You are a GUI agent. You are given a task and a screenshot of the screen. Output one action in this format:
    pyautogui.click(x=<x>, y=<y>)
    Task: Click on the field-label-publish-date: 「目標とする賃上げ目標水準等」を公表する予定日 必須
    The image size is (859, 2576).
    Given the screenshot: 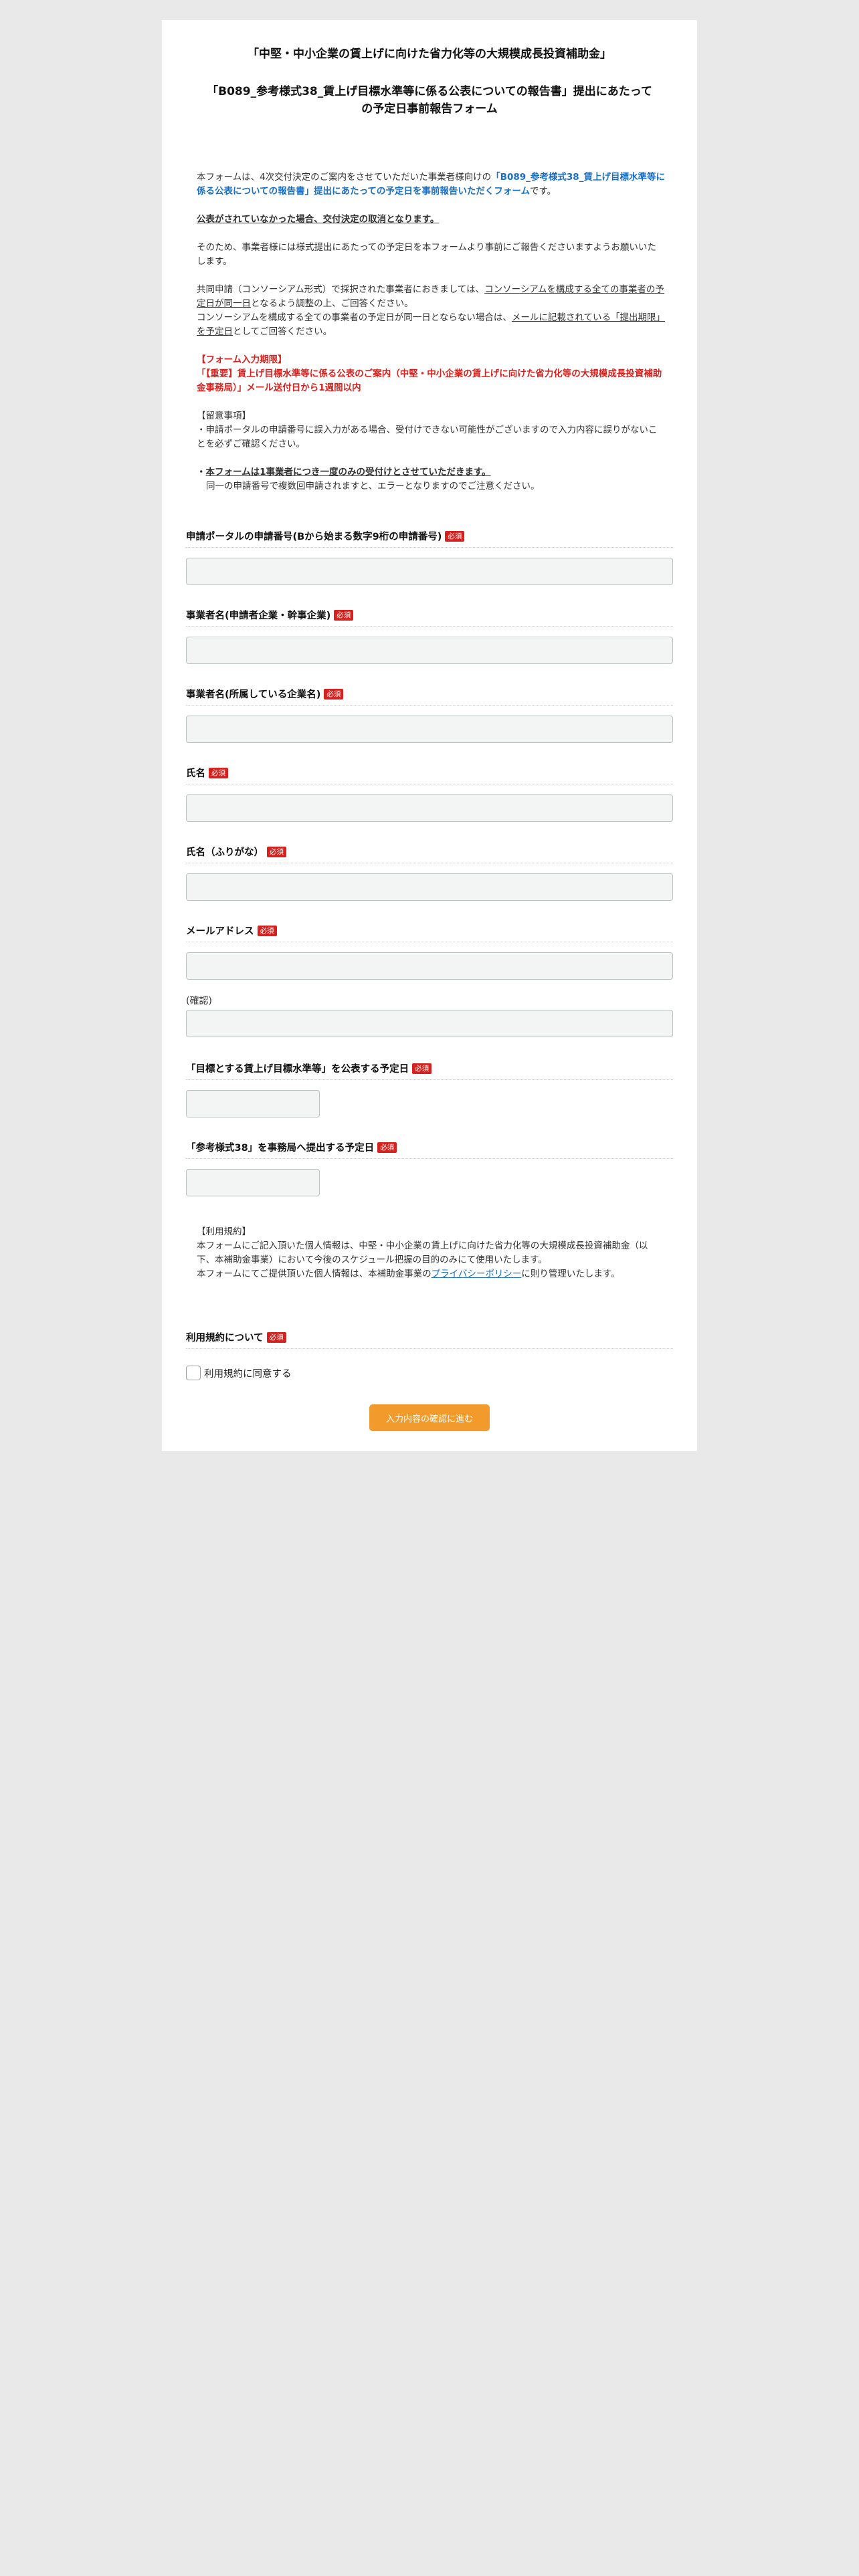 What is the action you would take?
    pyautogui.click(x=429, y=1071)
    